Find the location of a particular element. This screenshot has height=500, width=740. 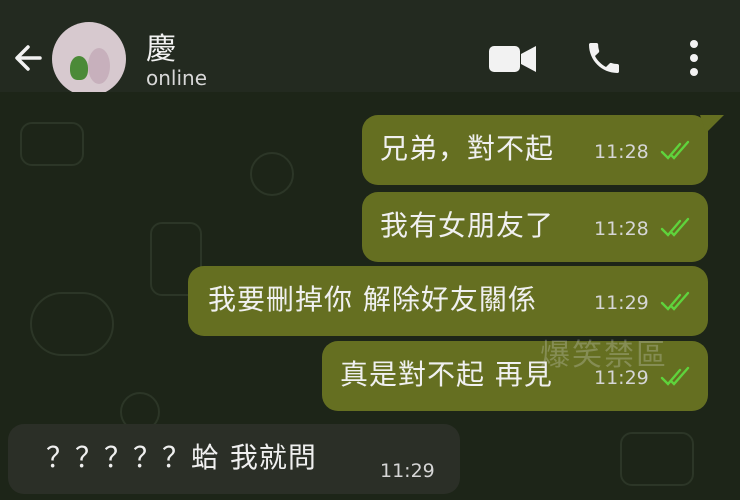

message-text: 我要刪掉你 解除好友關係 is located at coordinates (372, 299).